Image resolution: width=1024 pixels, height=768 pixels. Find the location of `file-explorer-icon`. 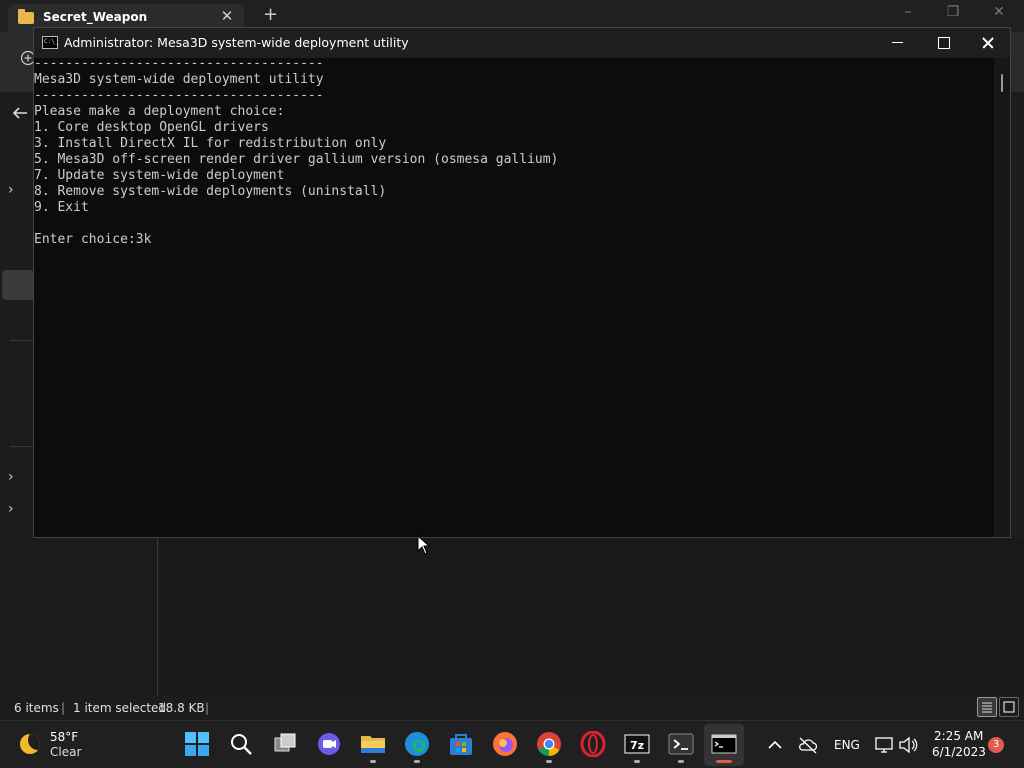

file-explorer-icon is located at coordinates (373, 744).